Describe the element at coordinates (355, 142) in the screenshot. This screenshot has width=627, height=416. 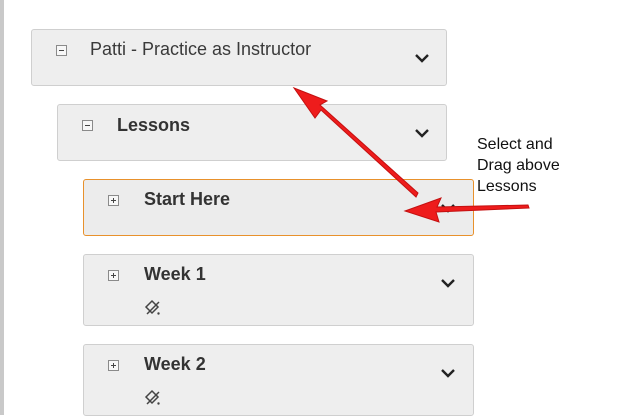
I see `arrow-up-left-icon` at that location.